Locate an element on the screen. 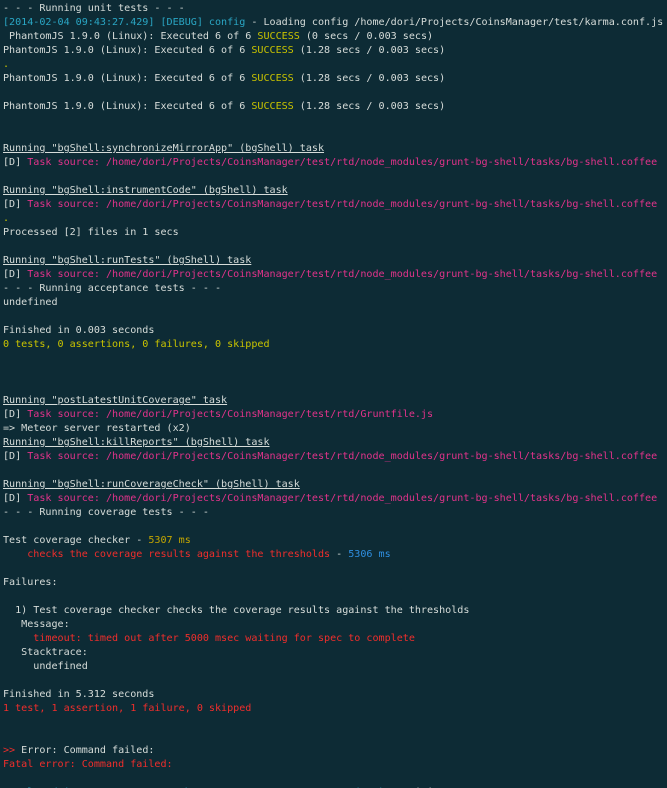 The height and width of the screenshot is (788, 667). terminal-line: - - - Running unit tests - - - is located at coordinates (333, 9).